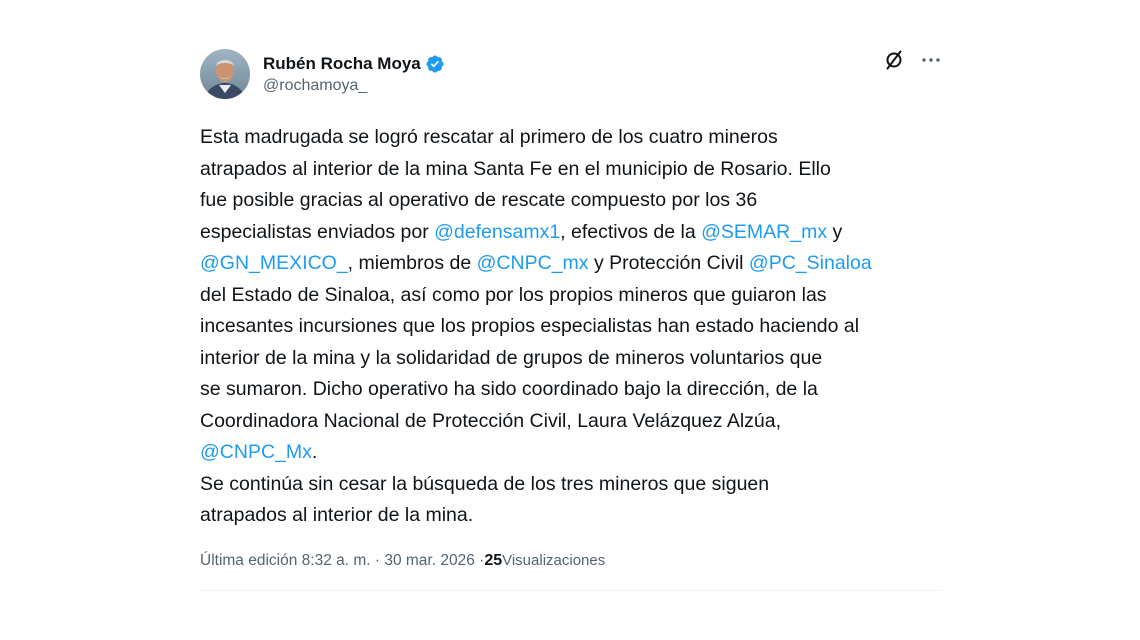 The width and height of the screenshot is (1140, 640). I want to click on mention-link: @PC_Sinaloa, so click(810, 263).